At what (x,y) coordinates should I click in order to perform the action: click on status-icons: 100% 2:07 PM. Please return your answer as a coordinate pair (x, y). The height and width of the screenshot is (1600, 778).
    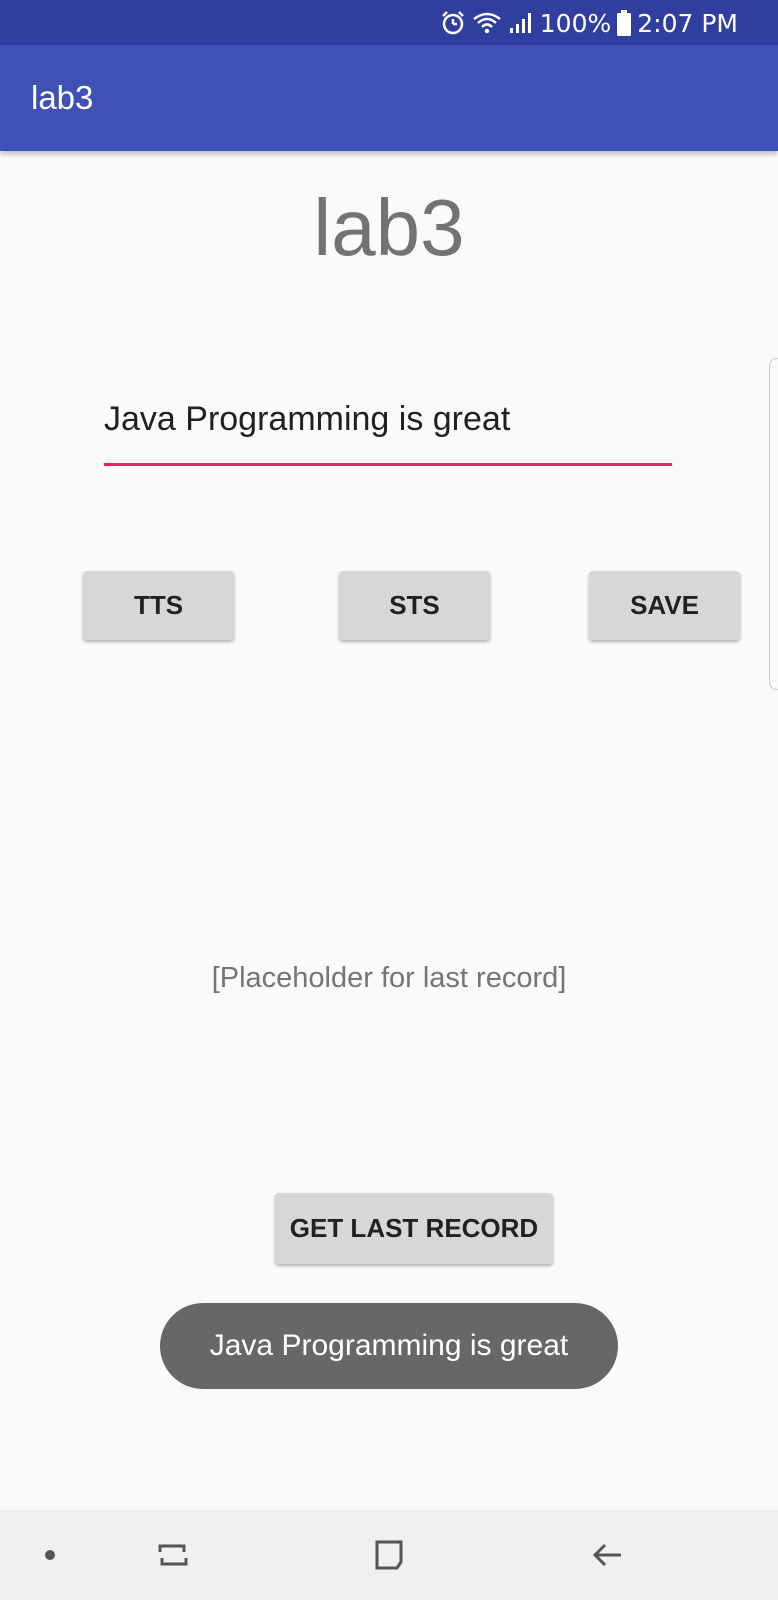
    Looking at the image, I should click on (589, 23).